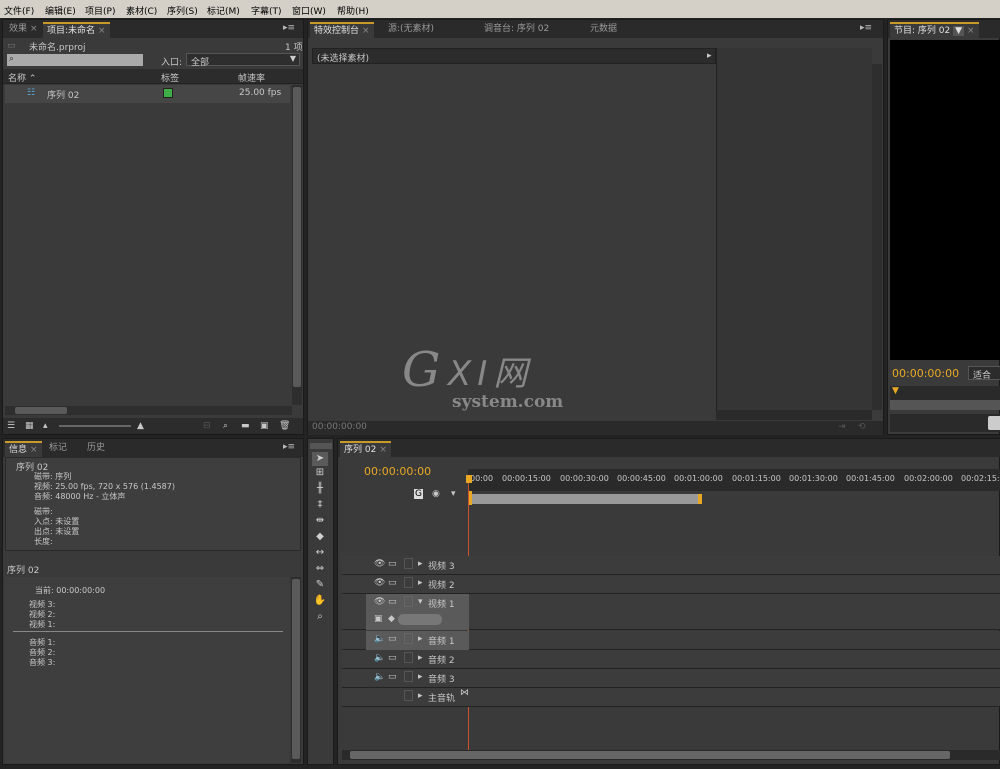 The height and width of the screenshot is (769, 1000). I want to click on marker-icon: ◉, so click(436, 494).